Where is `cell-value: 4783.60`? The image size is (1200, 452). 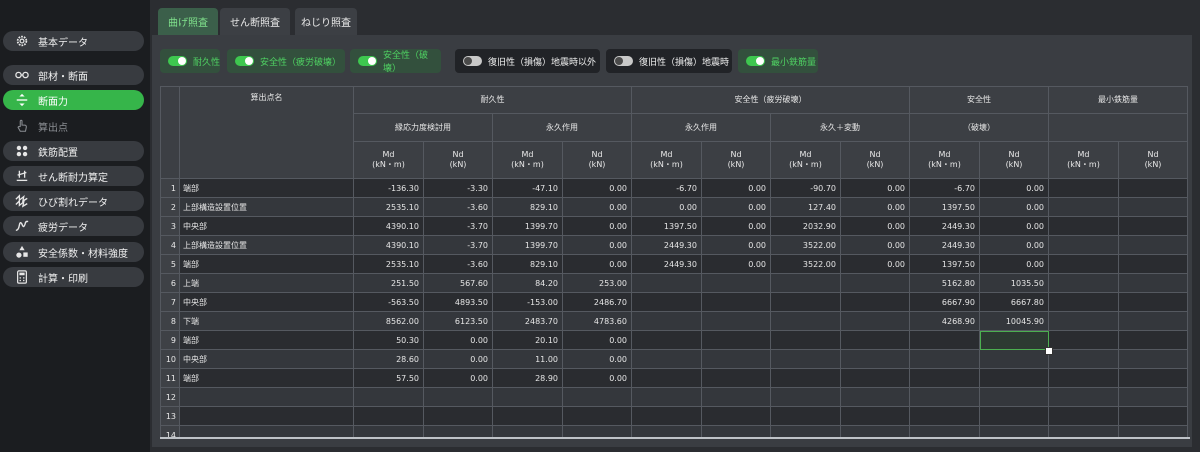
cell-value: 4783.60 is located at coordinates (597, 321).